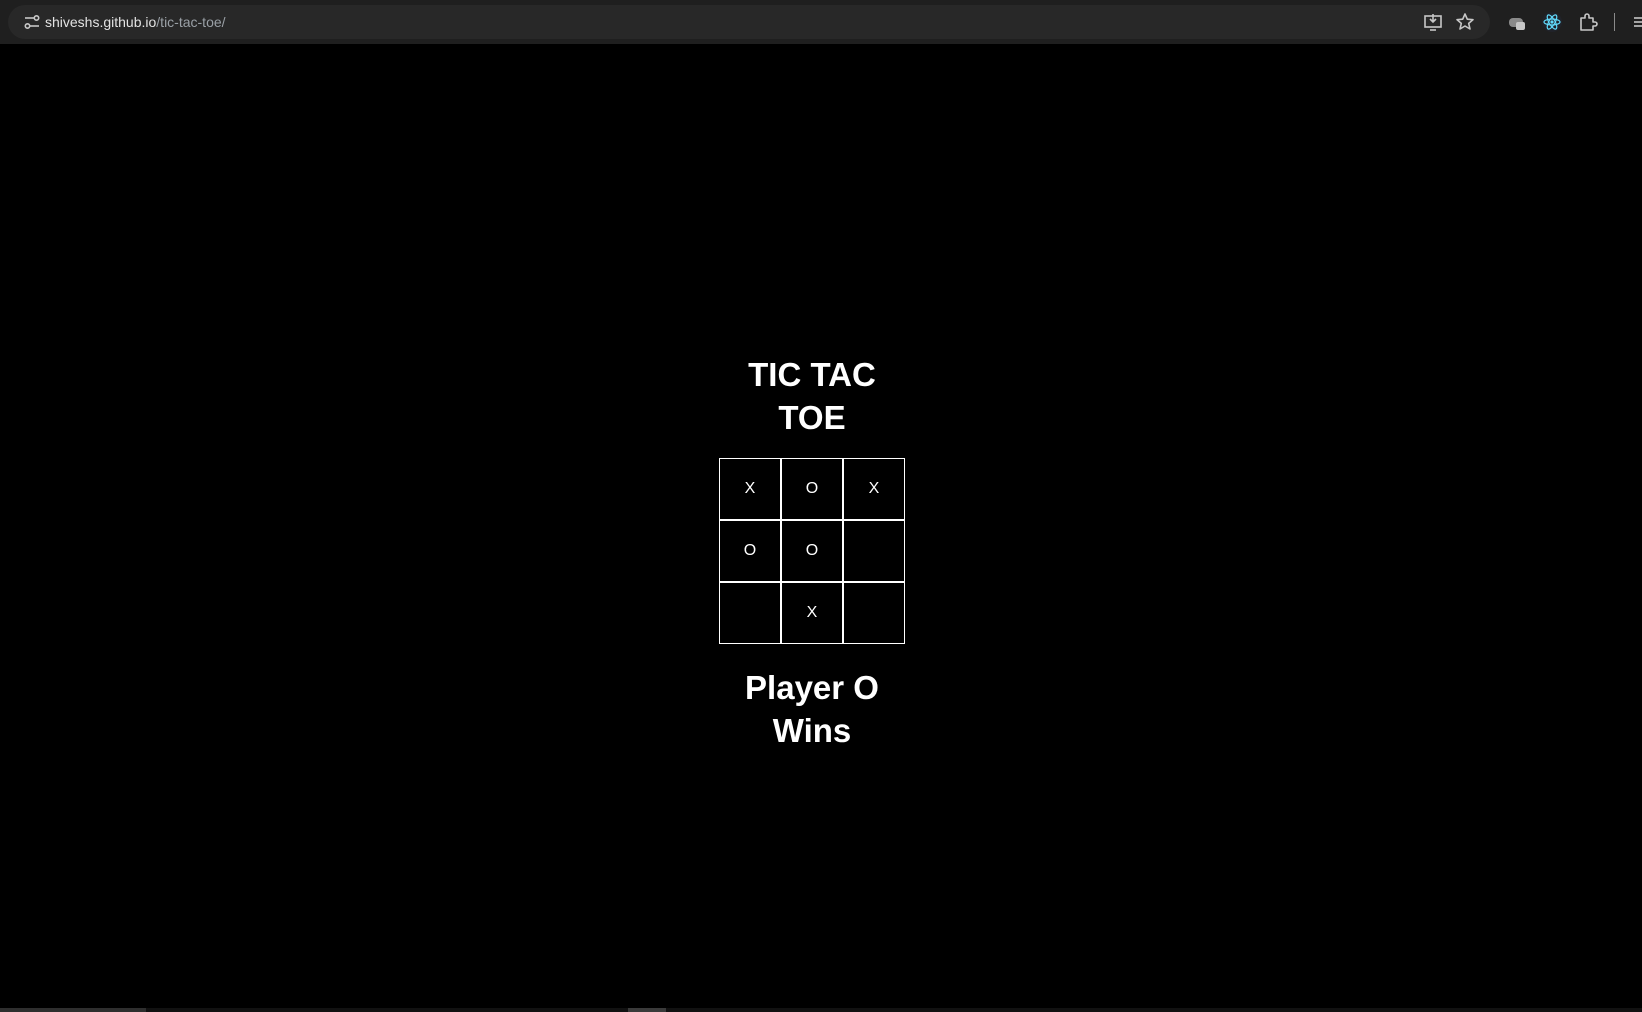 The image size is (1642, 1012). What do you see at coordinates (812, 374) in the screenshot?
I see `title-line-1: TIC TAC` at bounding box center [812, 374].